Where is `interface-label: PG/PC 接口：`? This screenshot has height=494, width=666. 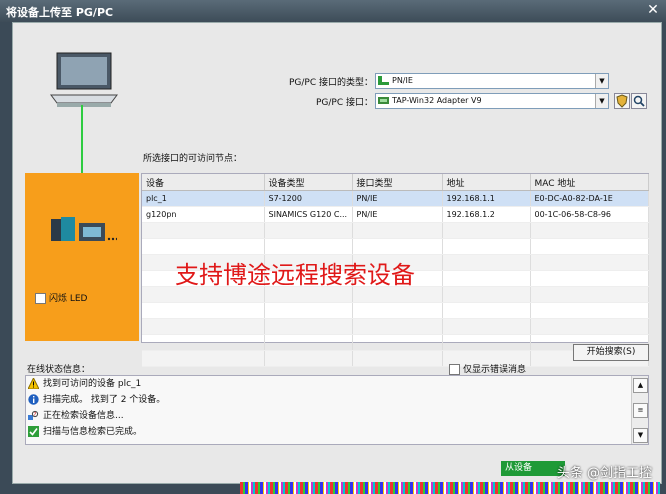 interface-label: PG/PC 接口： is located at coordinates (344, 103).